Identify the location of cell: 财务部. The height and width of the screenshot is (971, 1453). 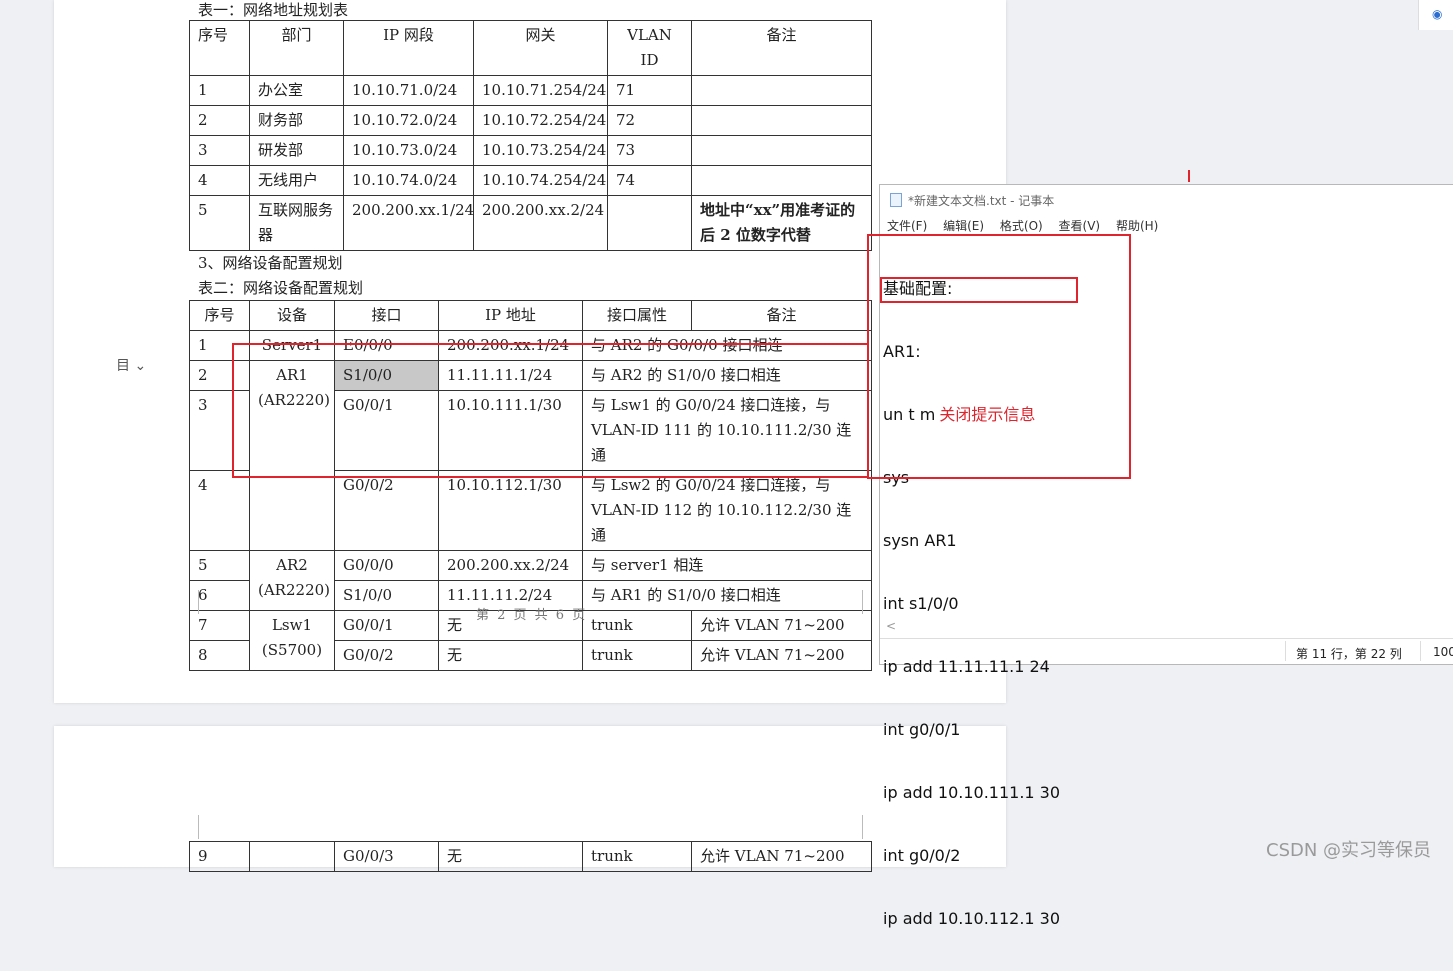
(296, 120).